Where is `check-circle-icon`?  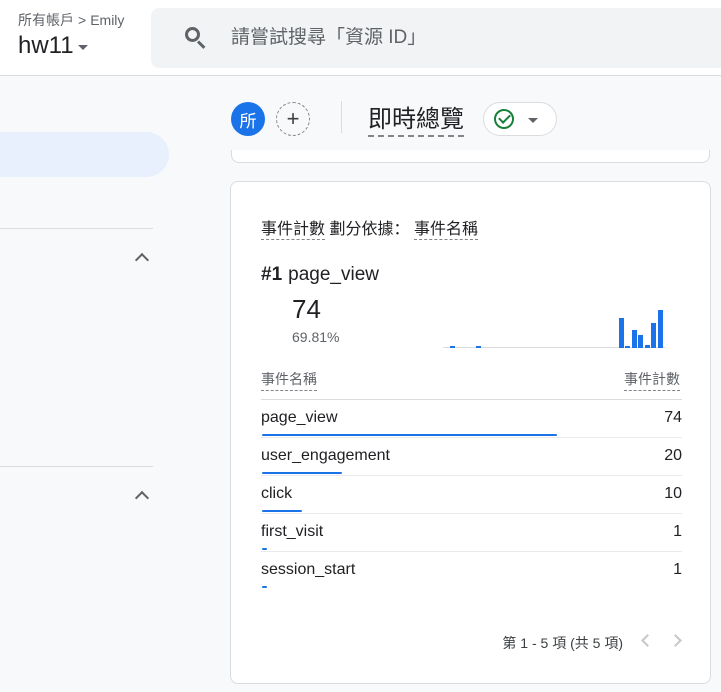
check-circle-icon is located at coordinates (504, 119).